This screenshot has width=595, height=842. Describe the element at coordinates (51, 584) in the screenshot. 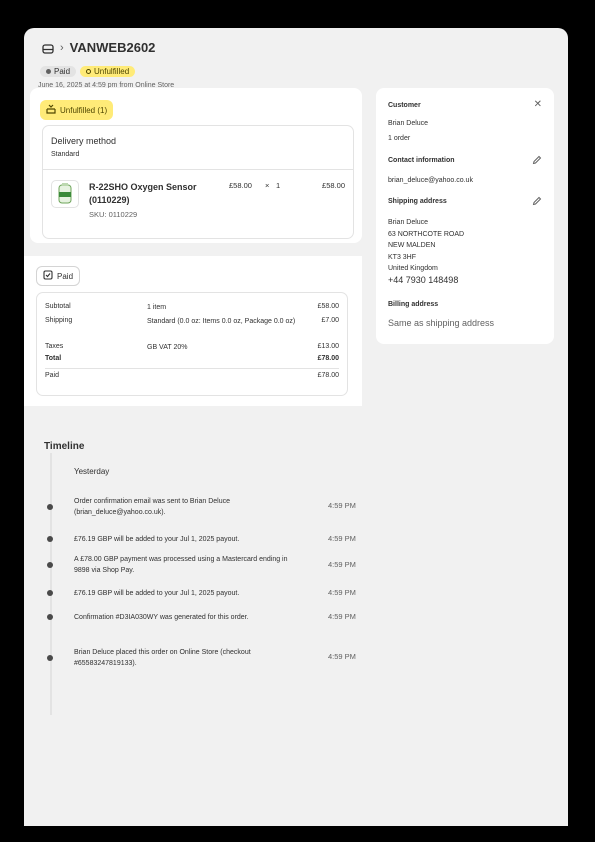

I see `timeline-line` at that location.